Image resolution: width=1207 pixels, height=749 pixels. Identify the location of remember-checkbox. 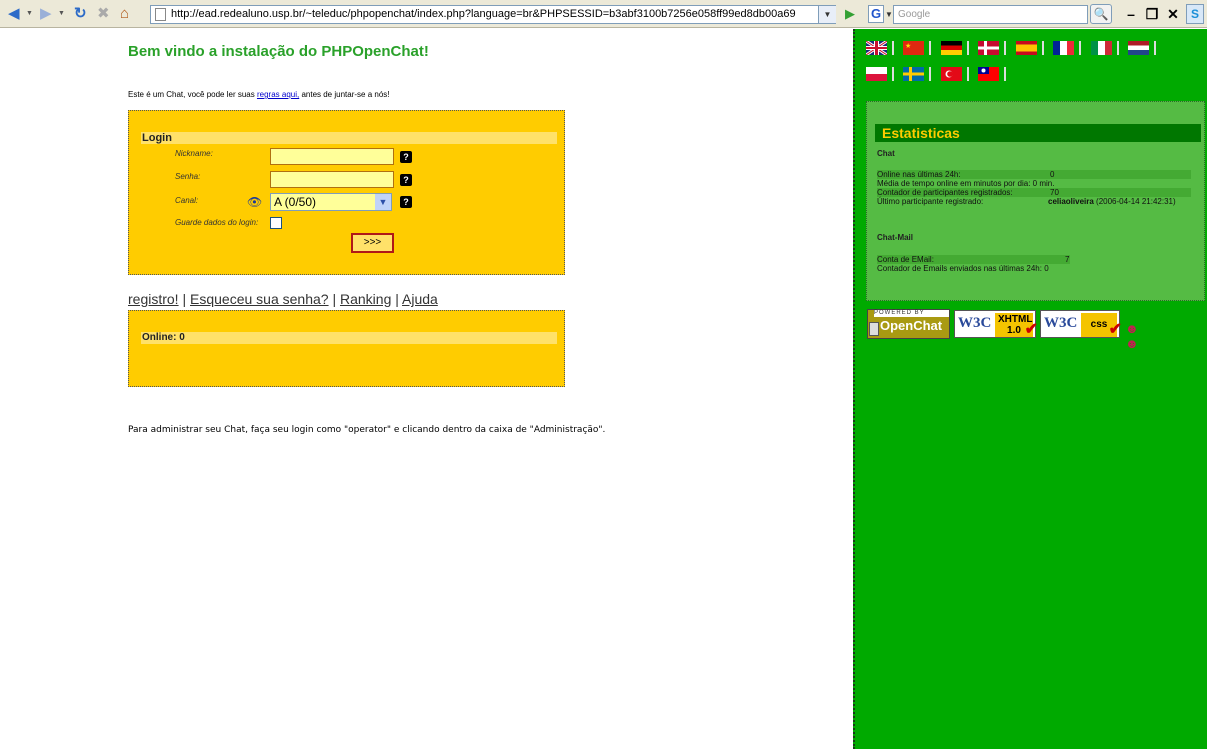
(276, 223).